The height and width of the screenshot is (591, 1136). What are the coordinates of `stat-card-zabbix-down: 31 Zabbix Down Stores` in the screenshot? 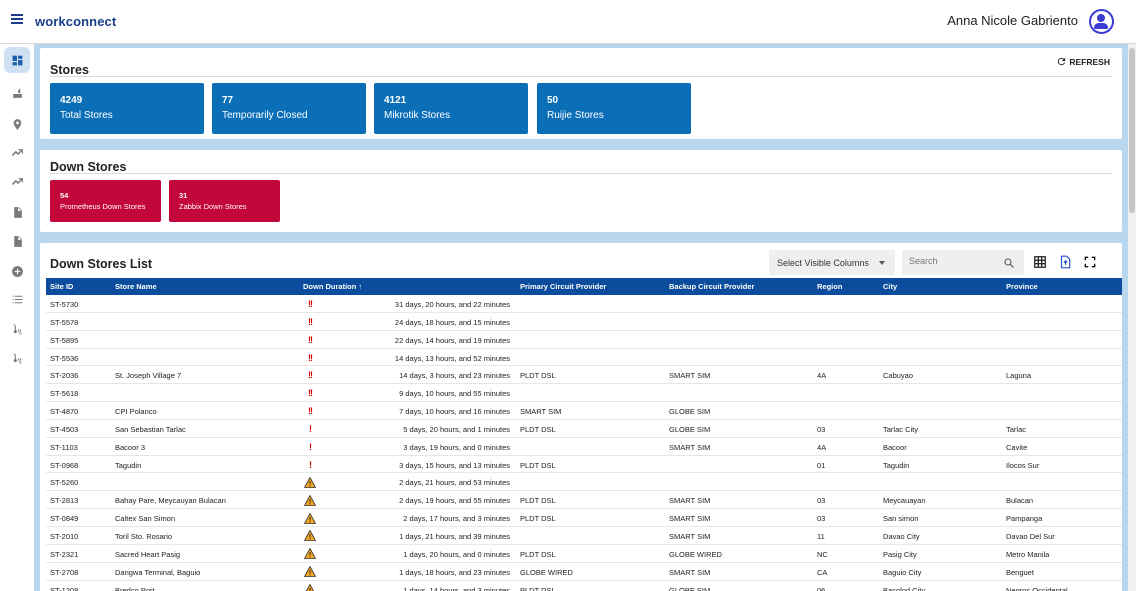 It's located at (224, 201).